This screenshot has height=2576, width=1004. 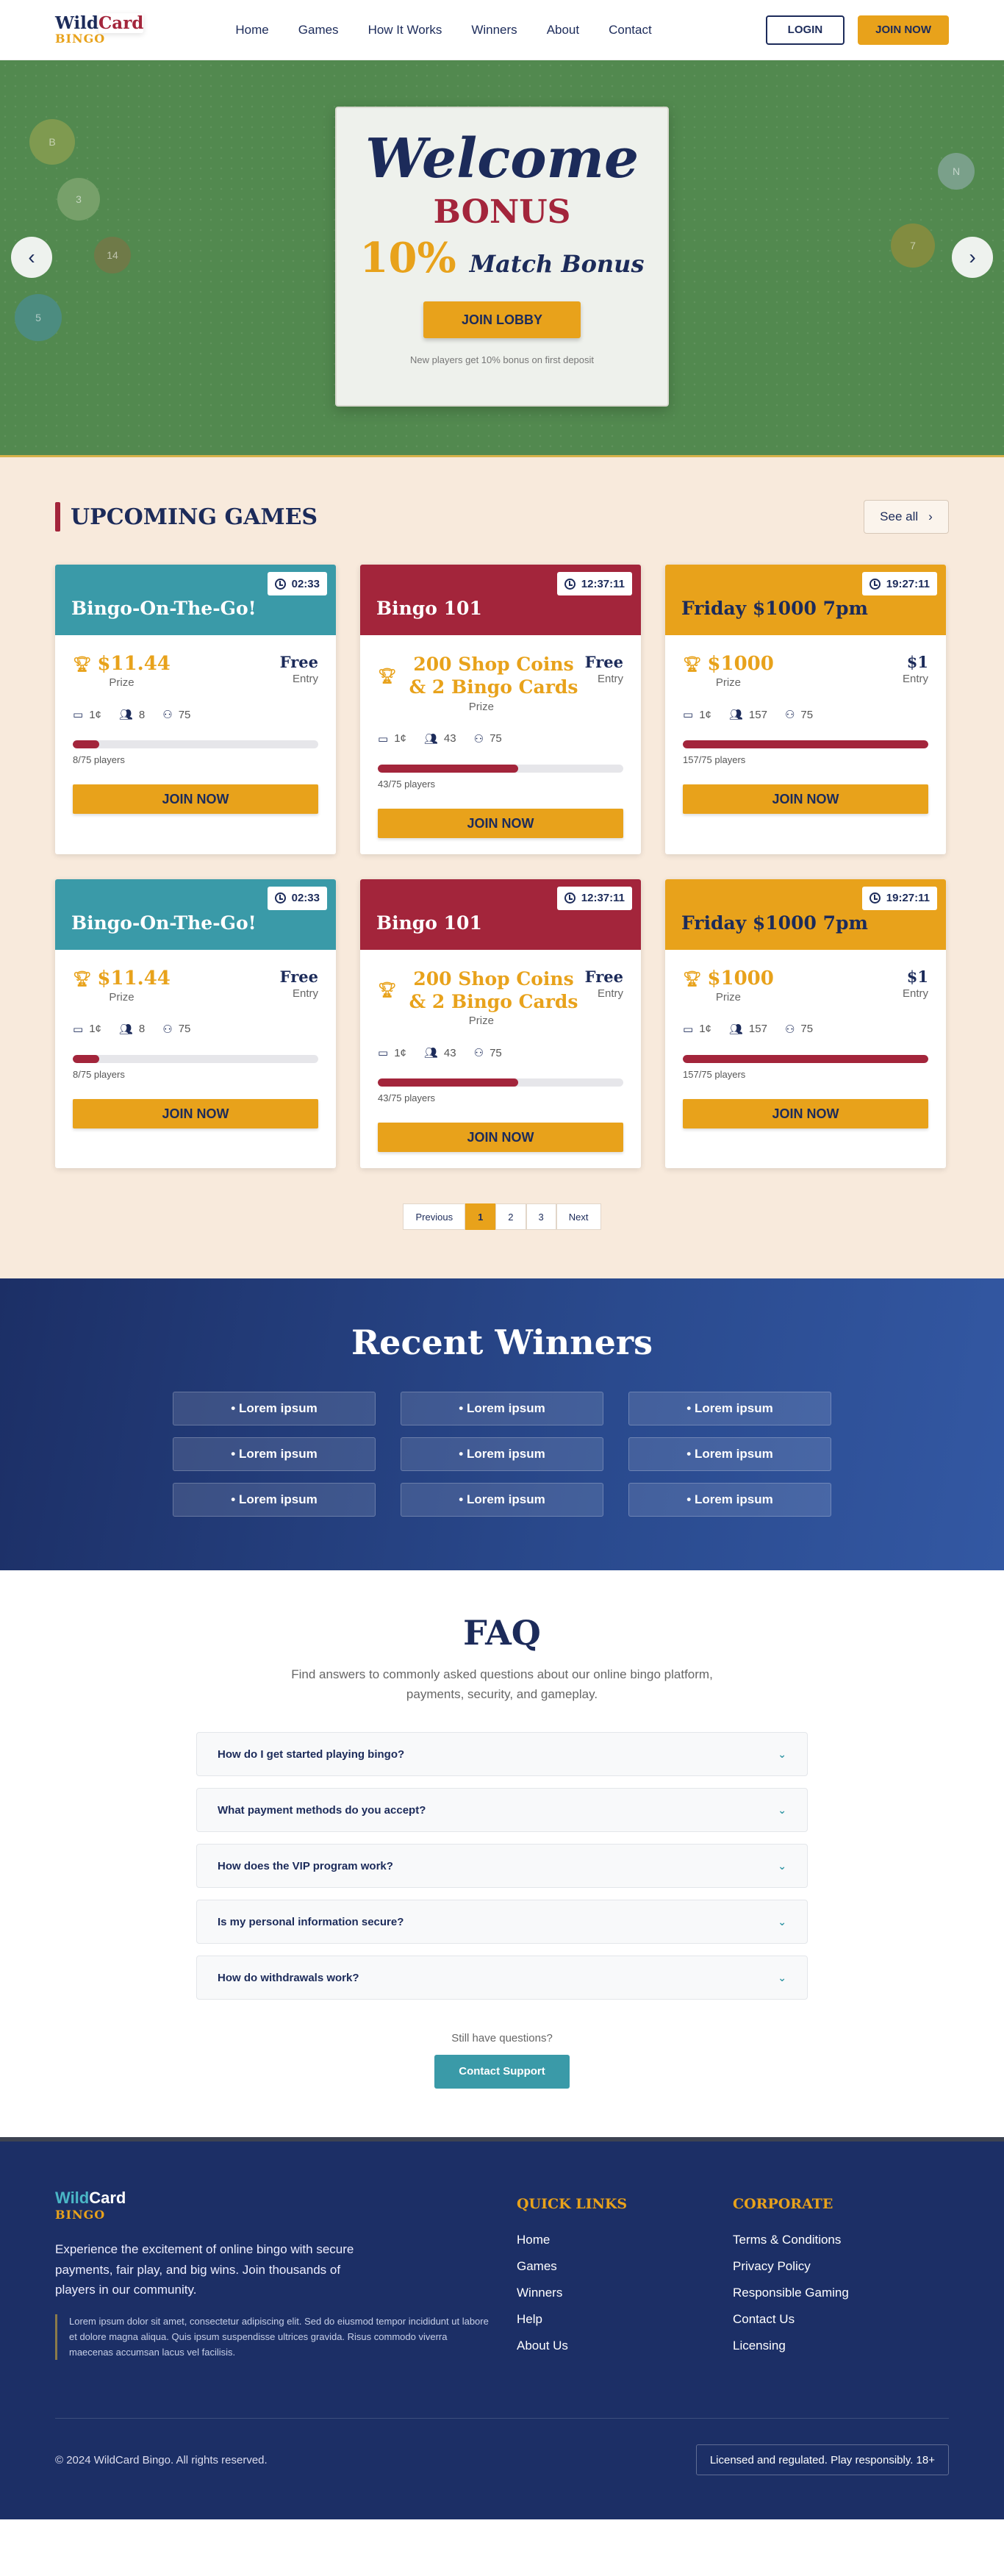 I want to click on corporate-title: CORPORATE, so click(x=783, y=2204).